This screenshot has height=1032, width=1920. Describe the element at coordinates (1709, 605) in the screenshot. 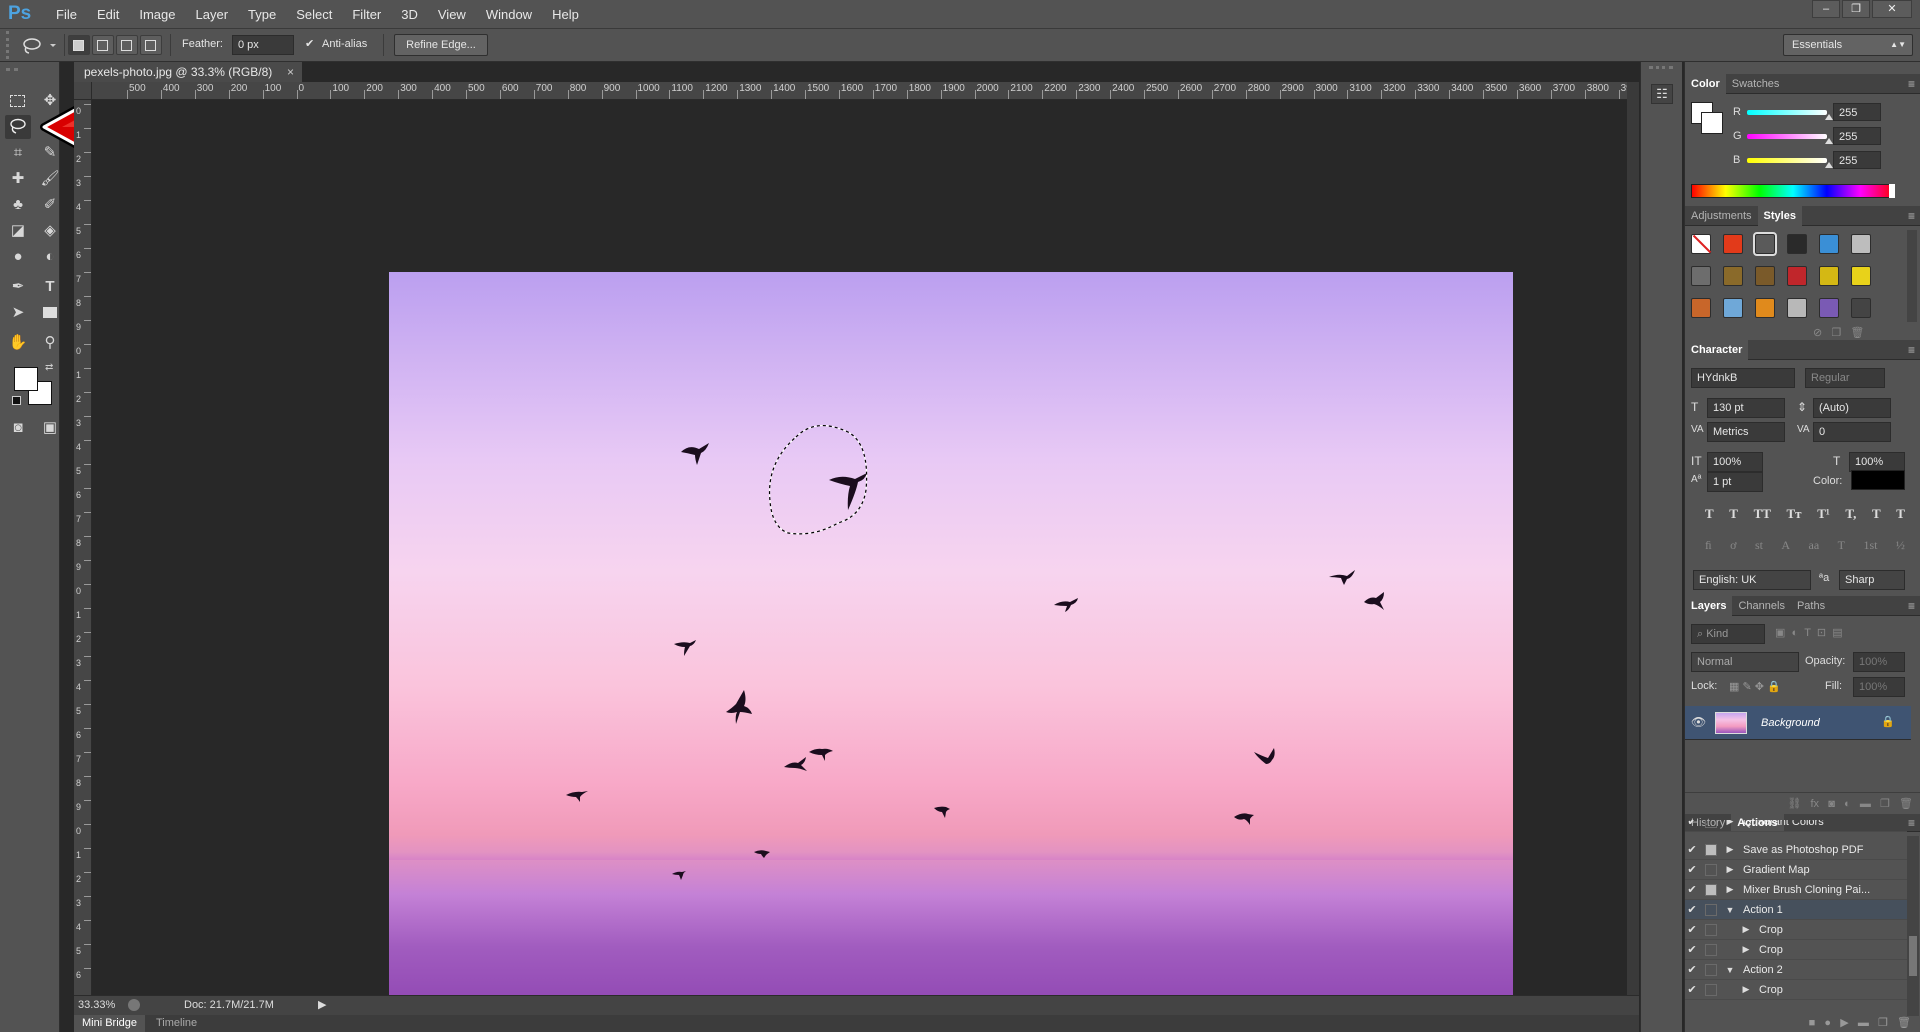

I see `tab-layers: Layers` at that location.